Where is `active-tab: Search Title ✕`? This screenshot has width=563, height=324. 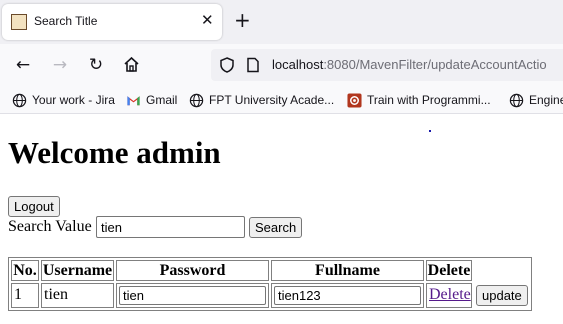 active-tab: Search Title ✕ is located at coordinates (112, 22).